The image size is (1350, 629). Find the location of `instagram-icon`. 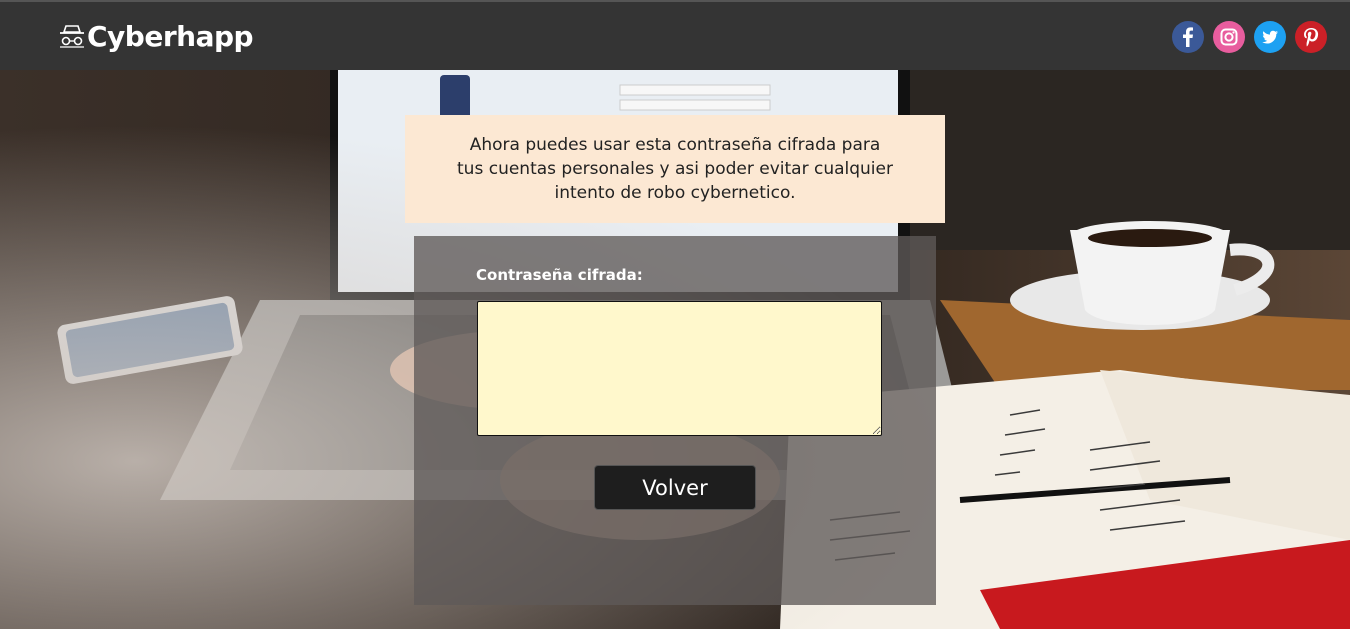

instagram-icon is located at coordinates (1229, 37).